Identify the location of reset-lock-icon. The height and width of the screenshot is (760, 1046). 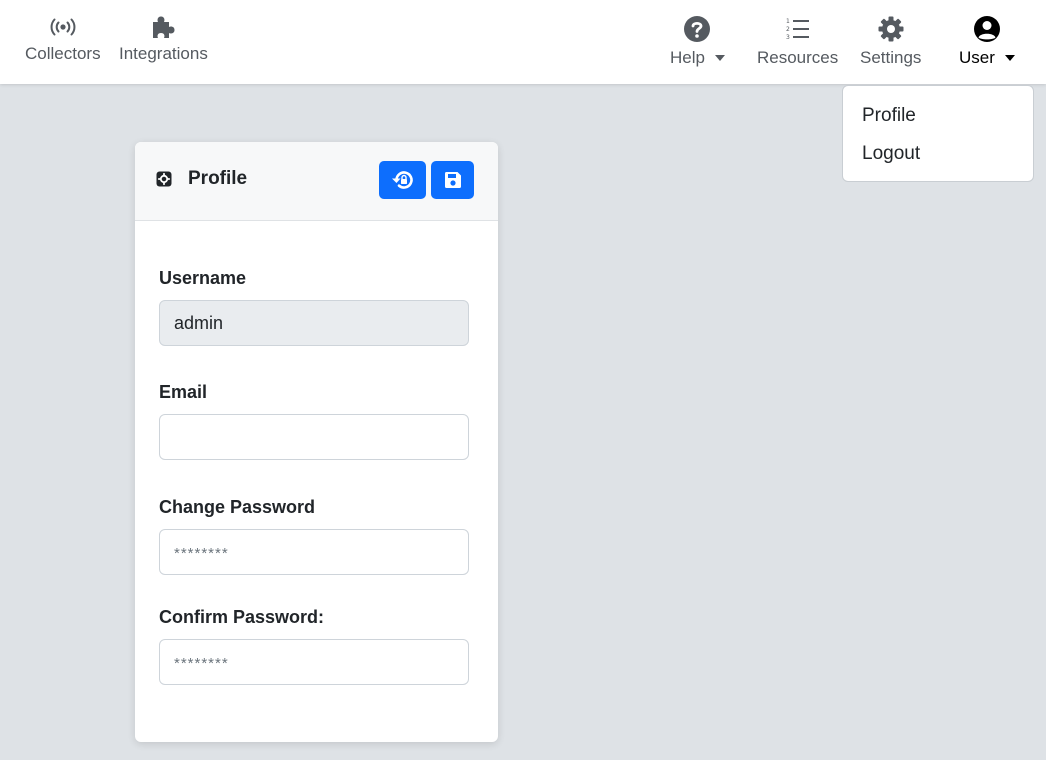
(403, 180).